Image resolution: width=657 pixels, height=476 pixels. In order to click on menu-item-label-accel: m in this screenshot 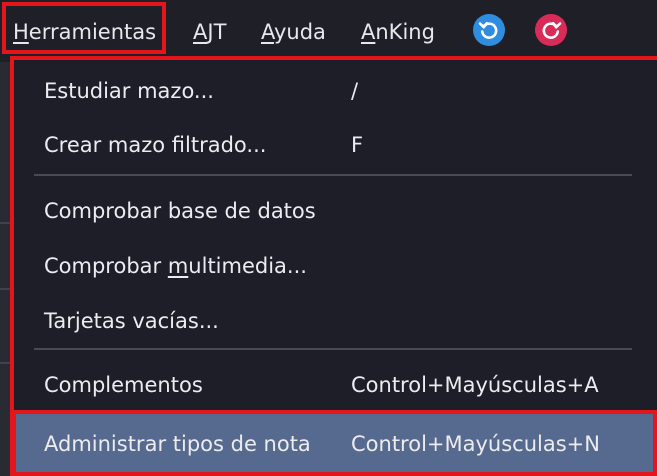, I will do `click(178, 266)`.